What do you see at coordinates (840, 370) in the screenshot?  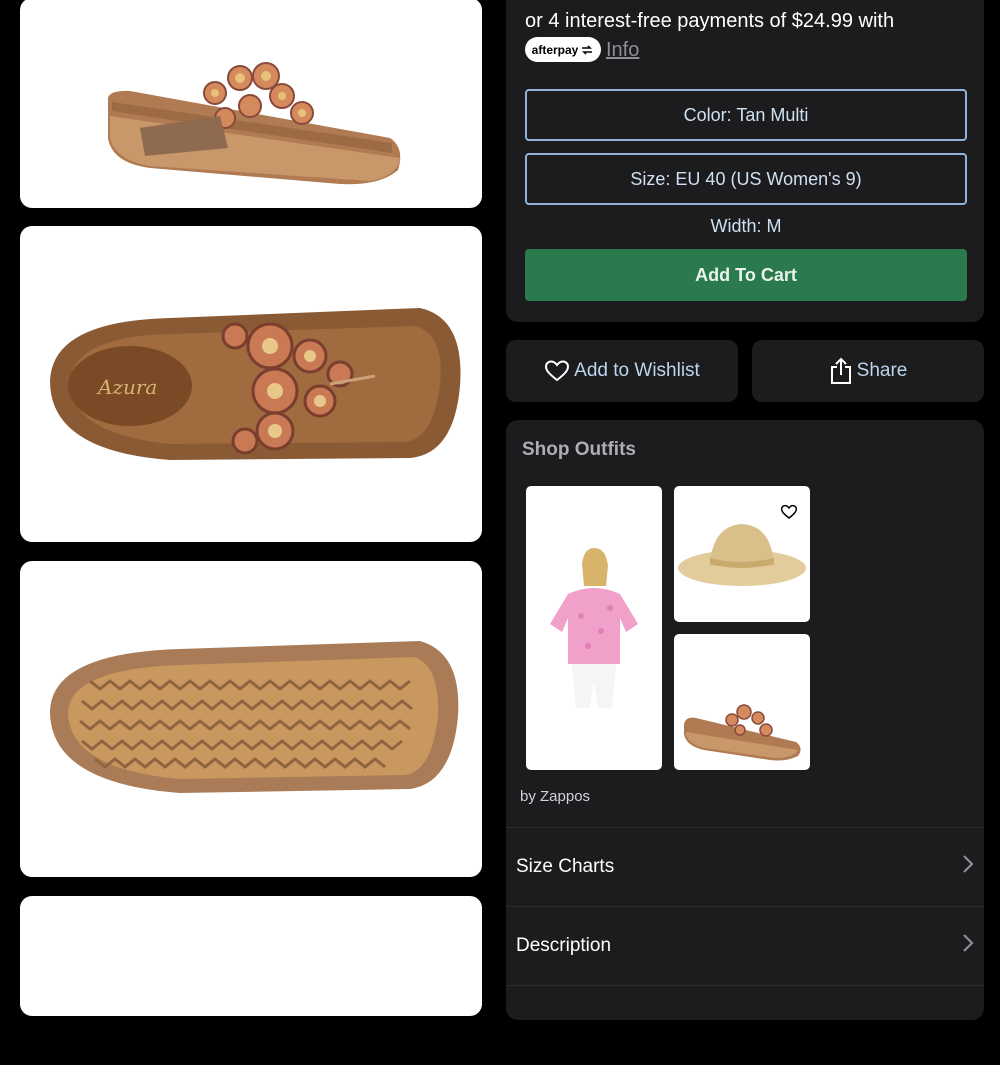 I see `share-icon` at bounding box center [840, 370].